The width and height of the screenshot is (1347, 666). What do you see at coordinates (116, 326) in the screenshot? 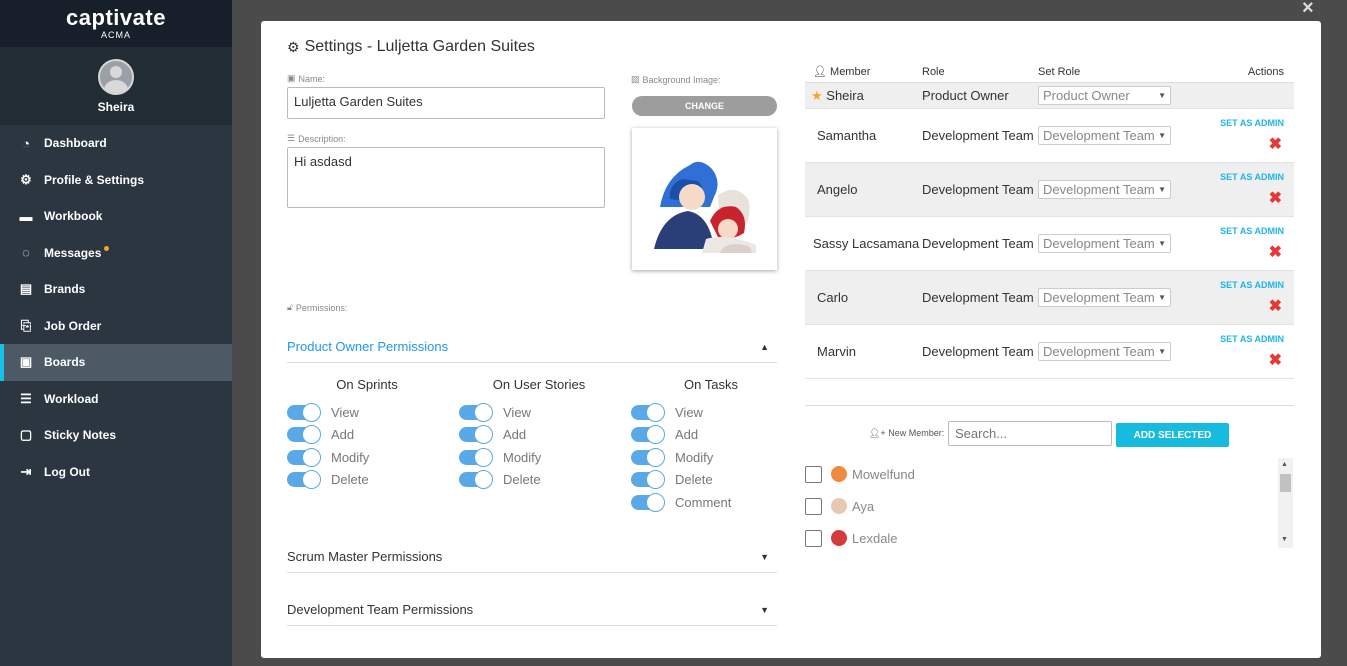
I see `sidebar-item-job-order: ⎘ Job Order` at bounding box center [116, 326].